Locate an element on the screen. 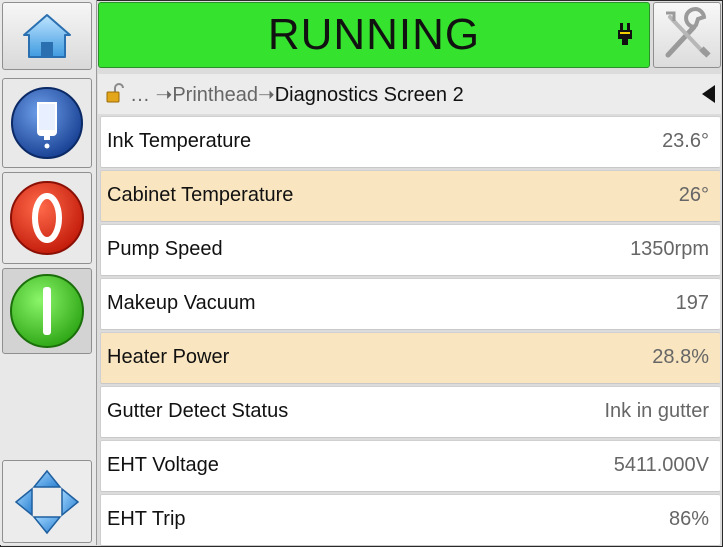 This screenshot has height=547, width=723. start-button is located at coordinates (47, 311).